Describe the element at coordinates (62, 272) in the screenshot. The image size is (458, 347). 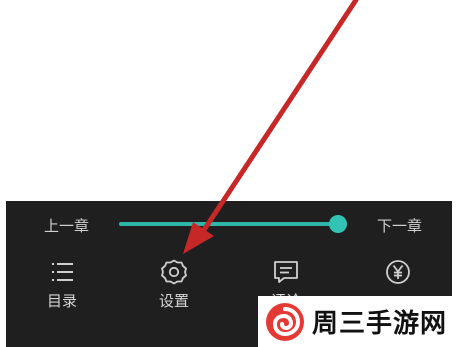
I see `list-icon` at that location.